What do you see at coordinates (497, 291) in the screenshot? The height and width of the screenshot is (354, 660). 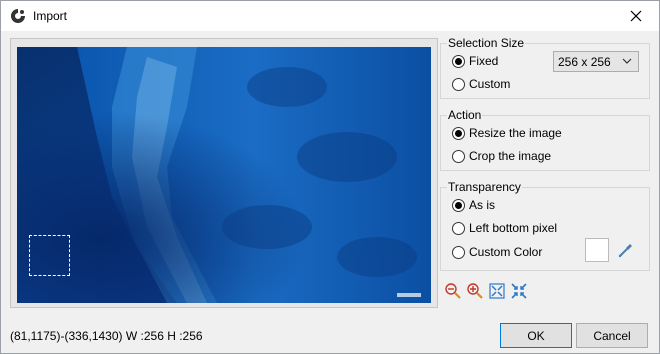 I see `fit-to-window-icon` at bounding box center [497, 291].